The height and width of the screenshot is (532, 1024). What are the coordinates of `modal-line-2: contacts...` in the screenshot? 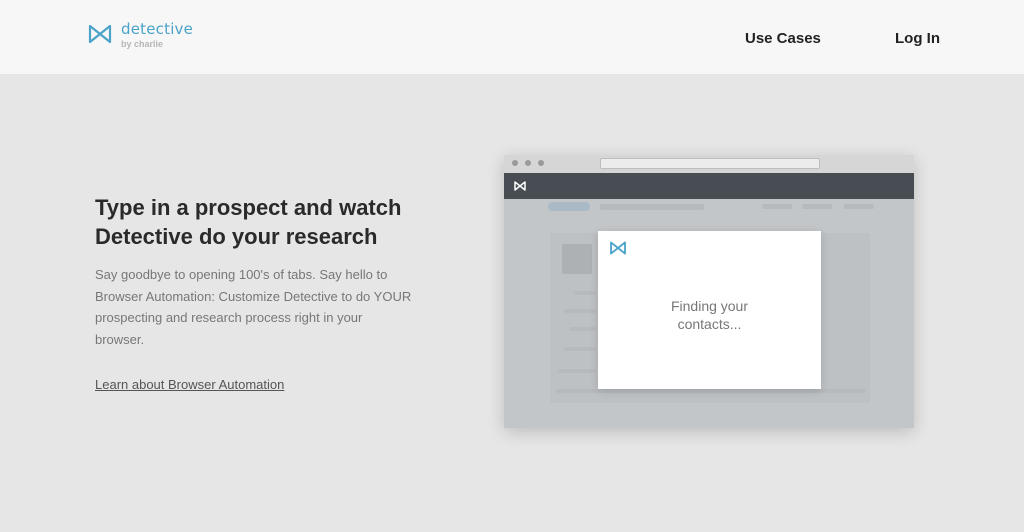 It's located at (709, 324).